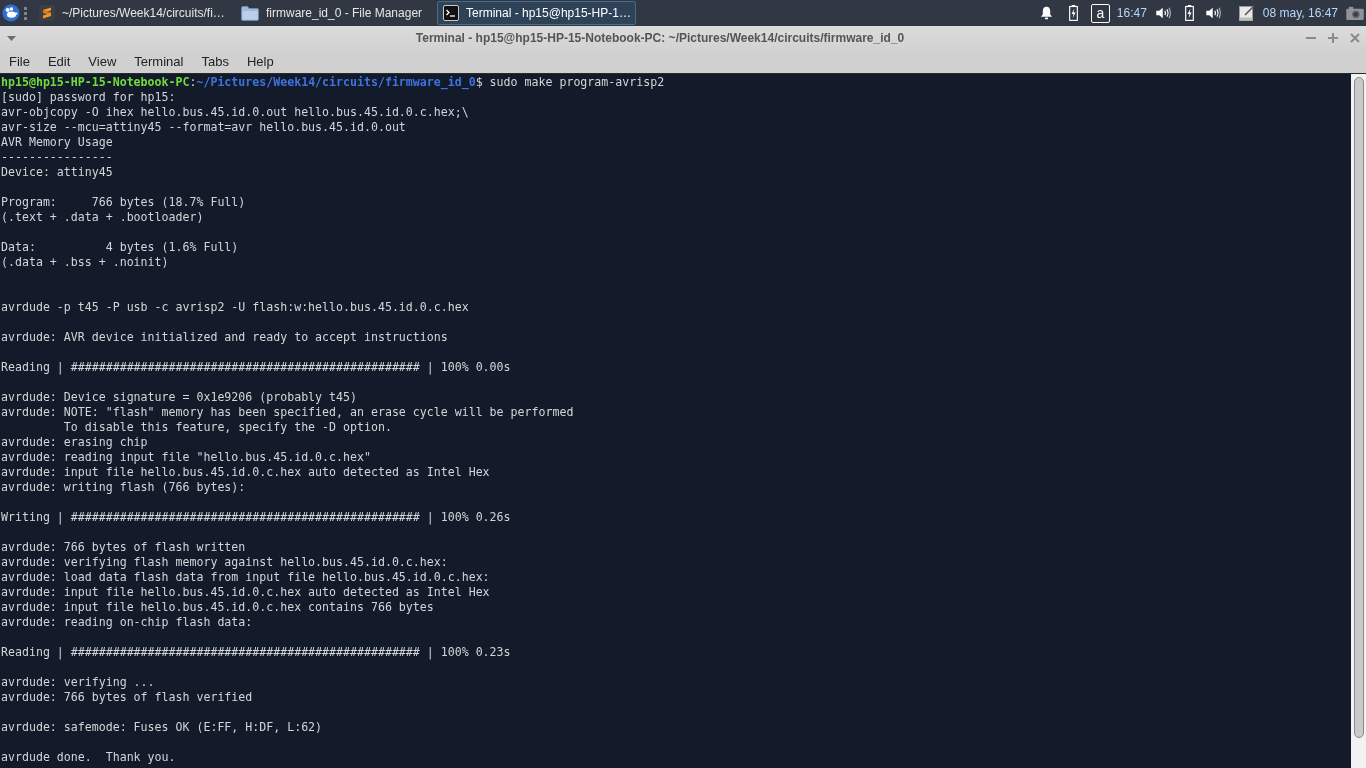 Image resolution: width=1366 pixels, height=768 pixels. Describe the element at coordinates (1333, 38) in the screenshot. I see `maximize-icon` at that location.